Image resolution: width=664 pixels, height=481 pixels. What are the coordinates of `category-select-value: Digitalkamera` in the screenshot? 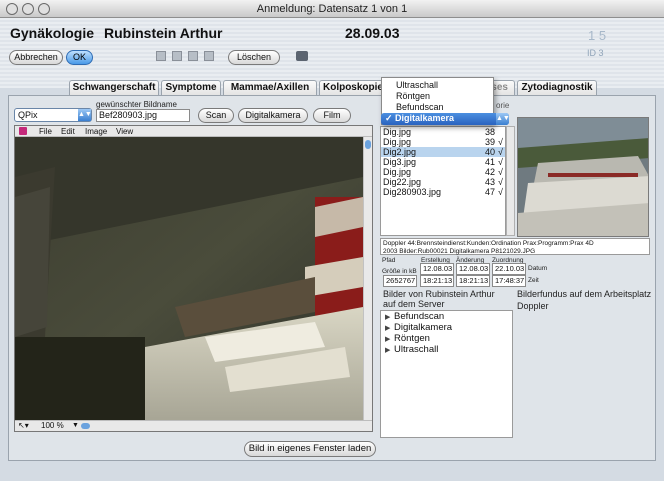 It's located at (425, 118).